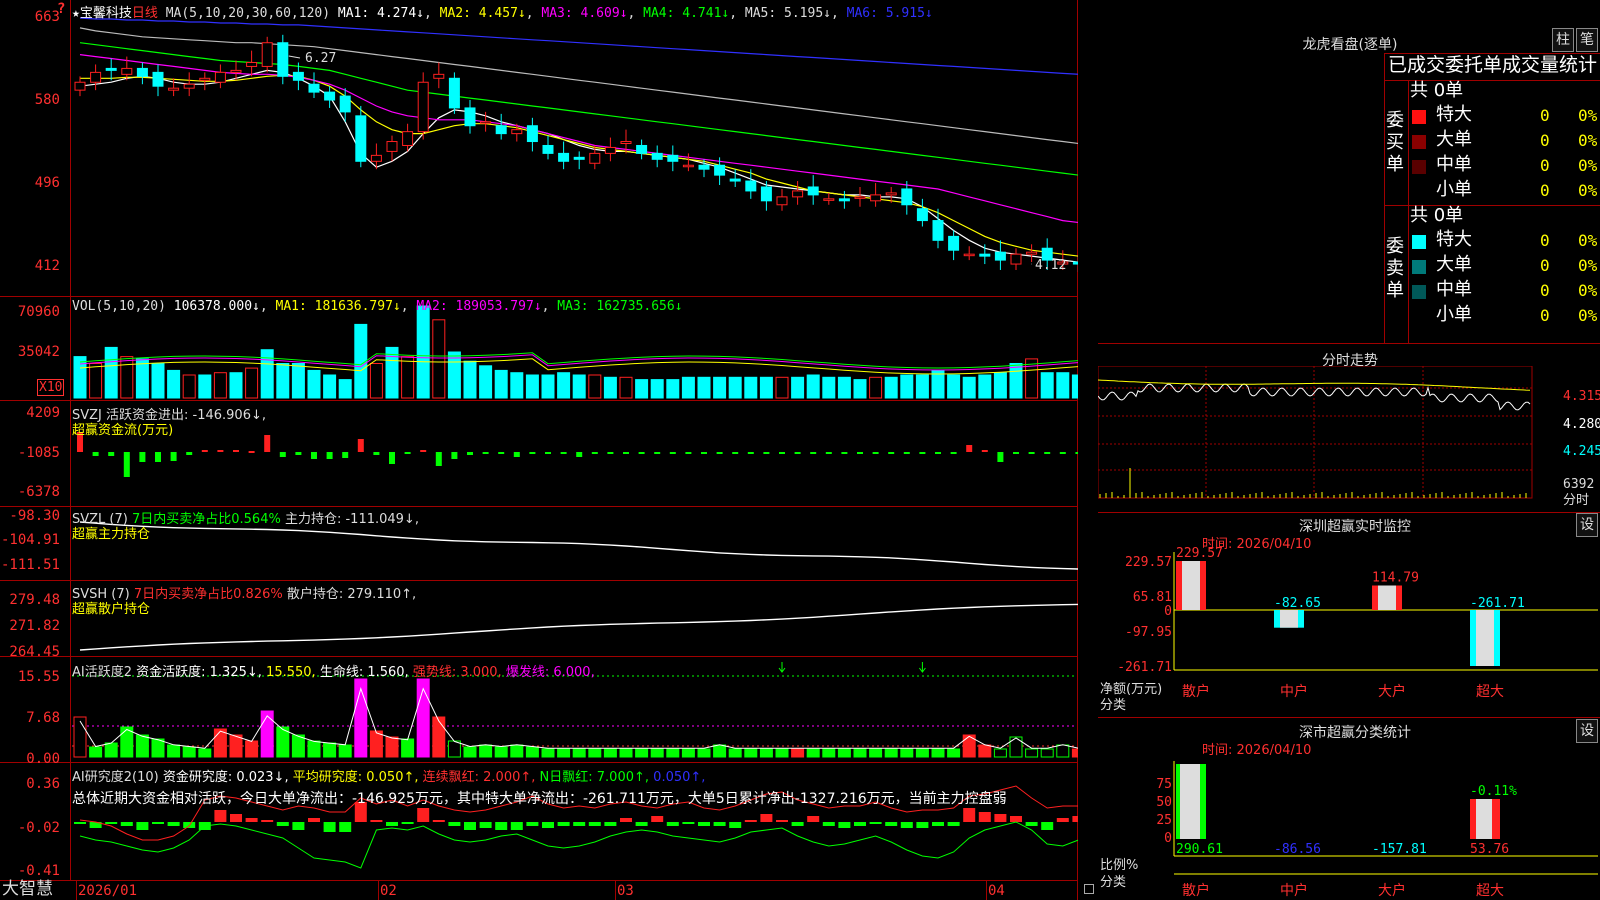  Describe the element at coordinates (1588, 290) in the screenshot. I see `sell-row-pct-2: 0%` at that location.